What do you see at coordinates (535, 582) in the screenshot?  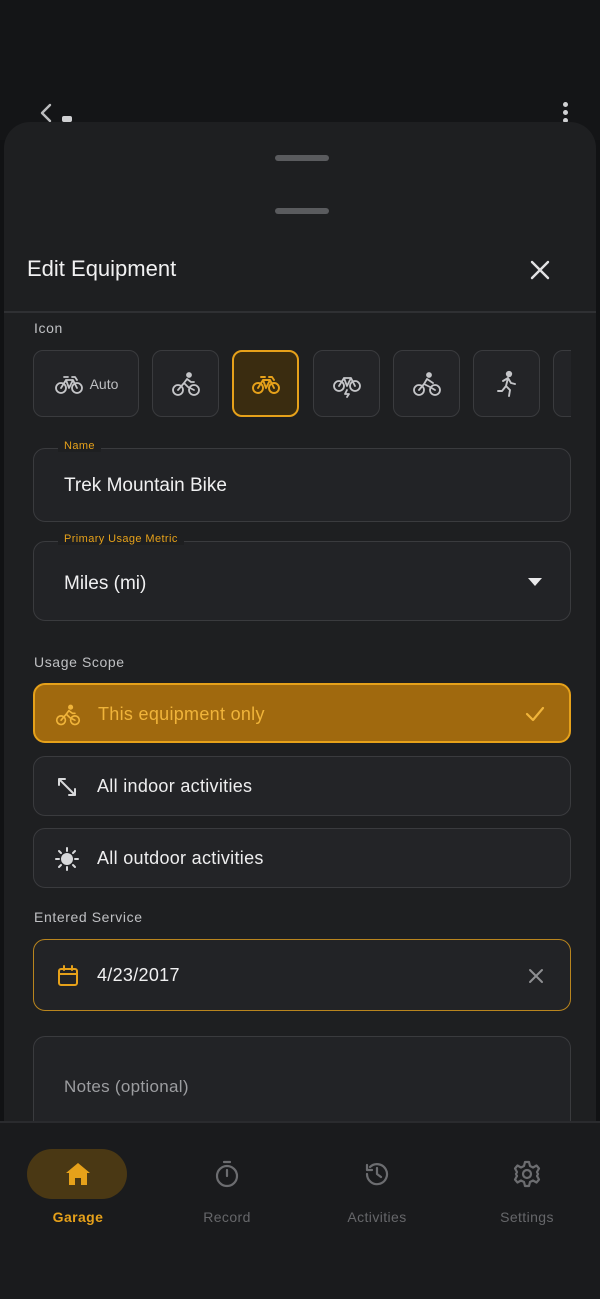 I see `dropdown-arrow-icon` at bounding box center [535, 582].